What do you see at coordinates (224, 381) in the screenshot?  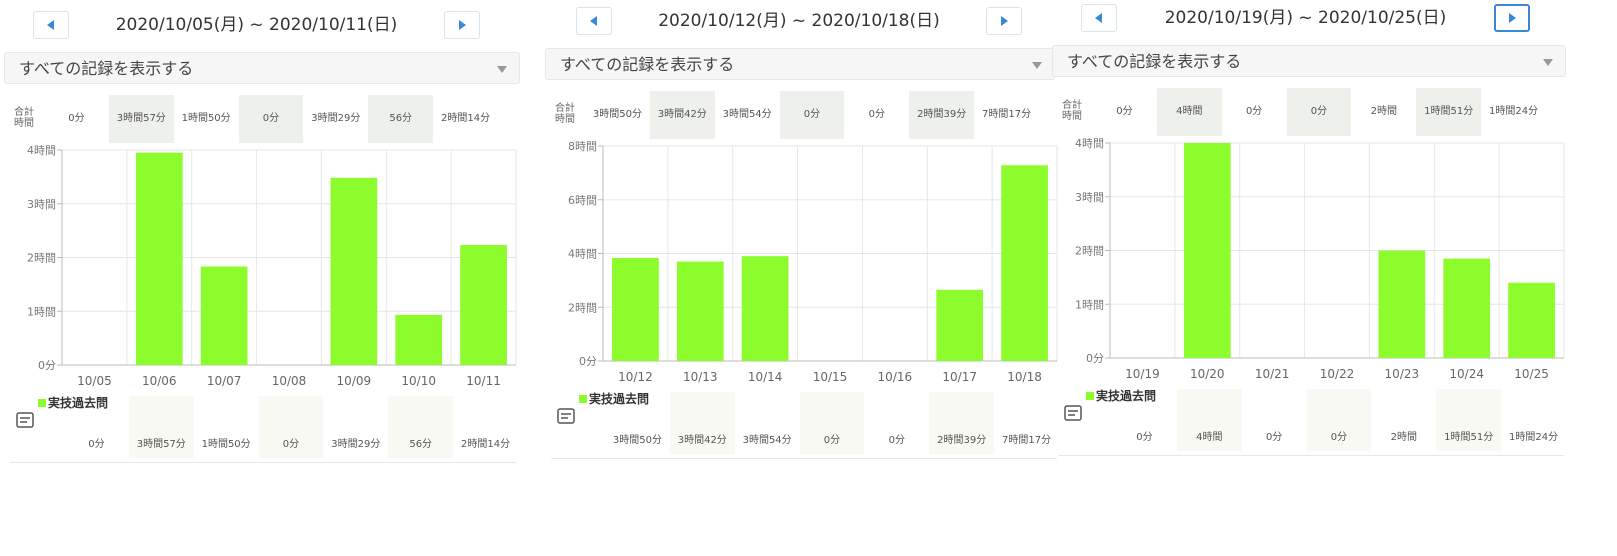 I see `x-tick-label: 10/07` at bounding box center [224, 381].